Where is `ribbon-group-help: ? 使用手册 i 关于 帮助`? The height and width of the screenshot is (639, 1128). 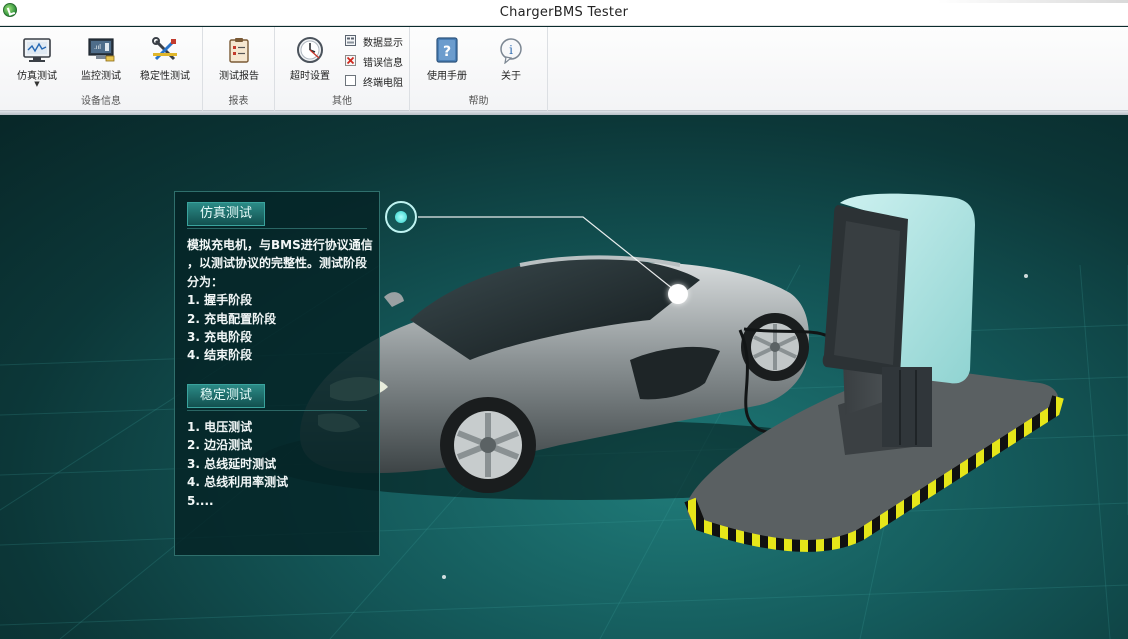
ribbon-group-help: ? 使用手册 i 关于 帮助 is located at coordinates (479, 69).